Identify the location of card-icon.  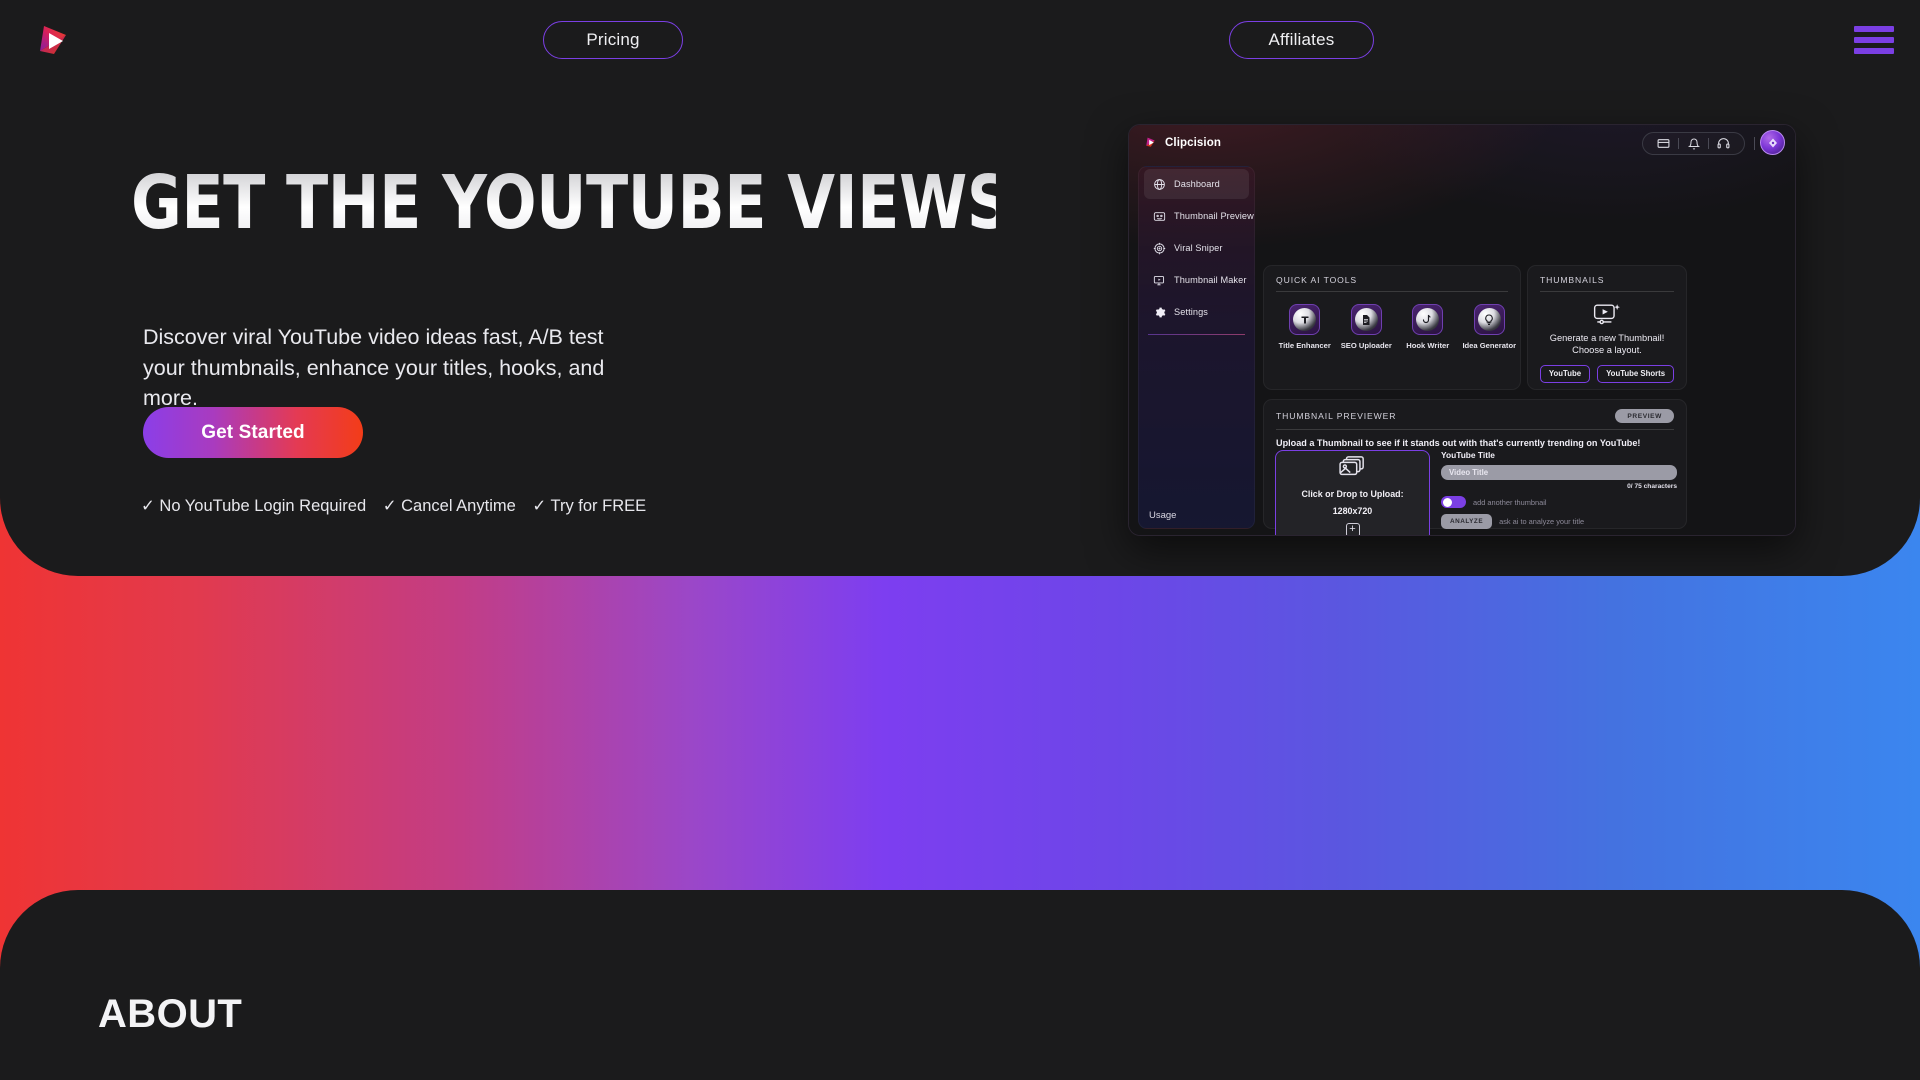
(1663, 144).